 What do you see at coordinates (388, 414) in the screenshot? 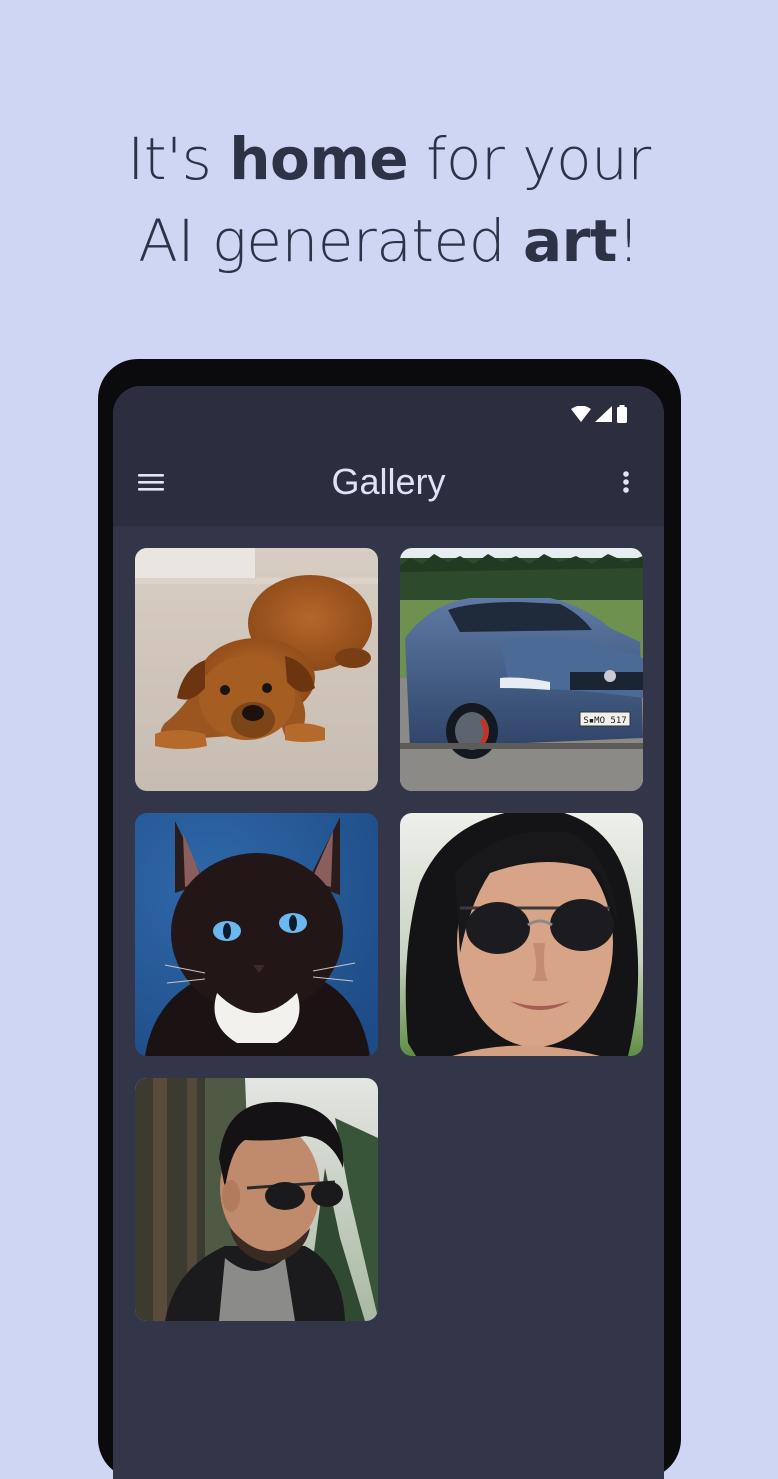
I see `status-bar` at bounding box center [388, 414].